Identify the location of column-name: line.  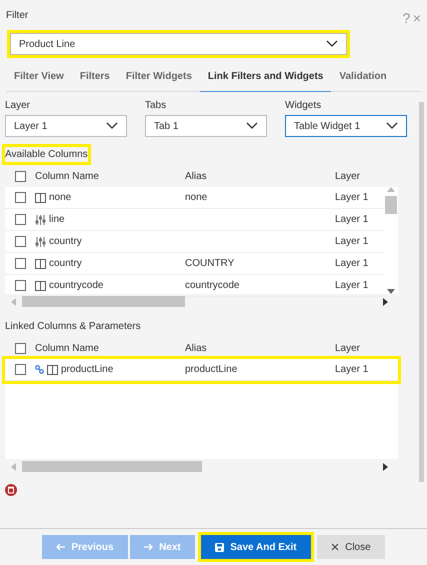
(57, 220).